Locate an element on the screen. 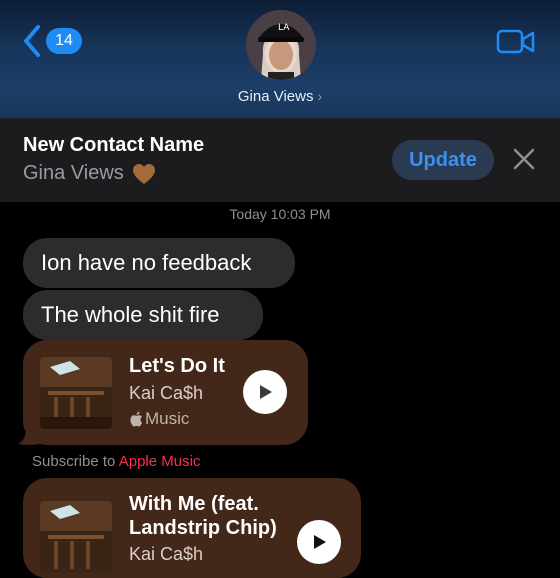 The height and width of the screenshot is (578, 560). contact-avatar: LA is located at coordinates (281, 45).